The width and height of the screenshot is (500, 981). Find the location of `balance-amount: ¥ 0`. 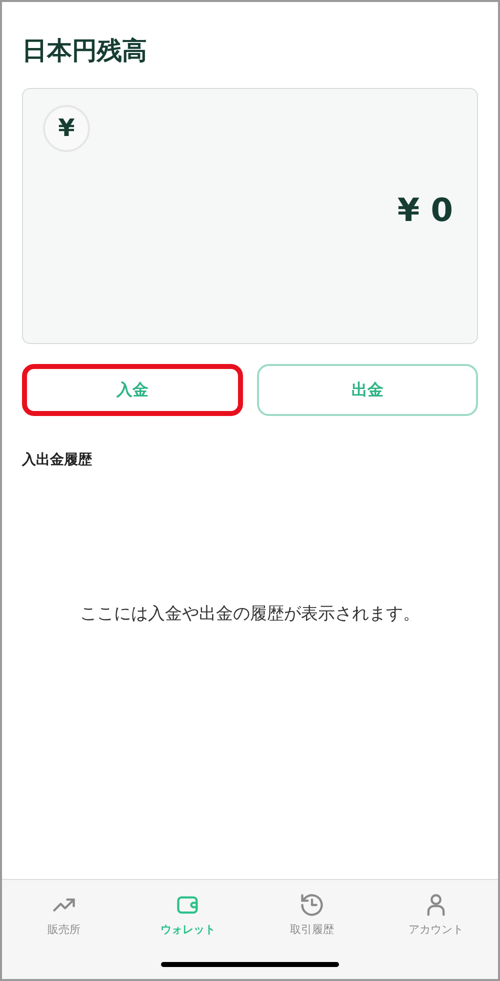

balance-amount: ¥ 0 is located at coordinates (425, 210).